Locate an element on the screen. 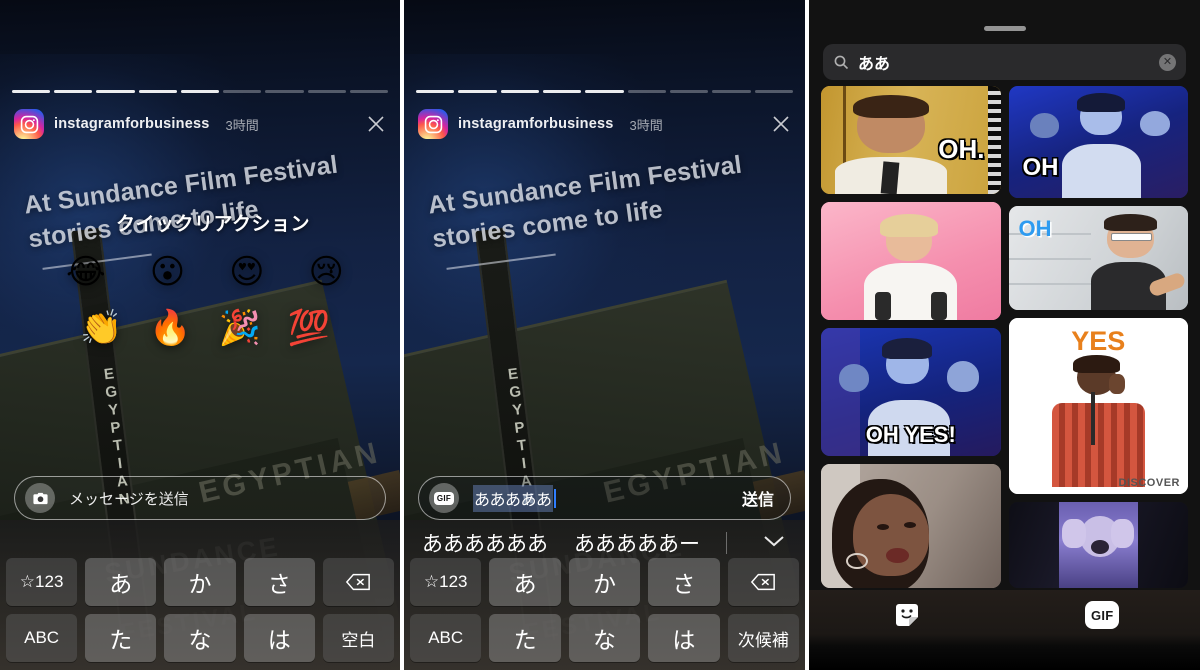 The height and width of the screenshot is (670, 1200). search-bar-wrapper: ああ ✕ is located at coordinates (1004, 62).